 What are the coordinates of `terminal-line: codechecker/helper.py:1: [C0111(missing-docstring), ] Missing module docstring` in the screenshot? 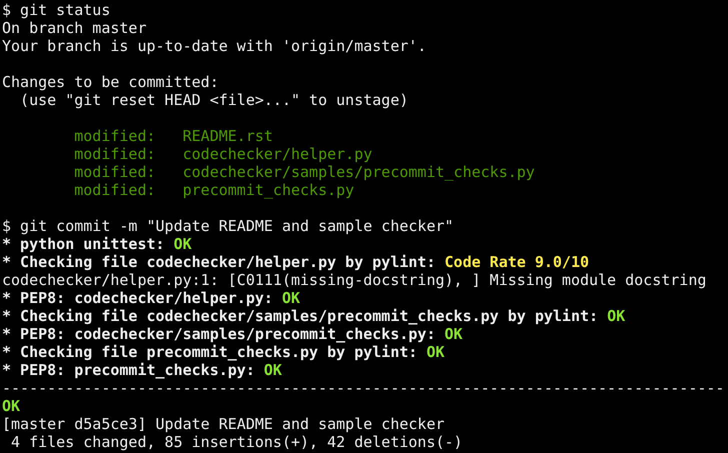 It's located at (354, 280).